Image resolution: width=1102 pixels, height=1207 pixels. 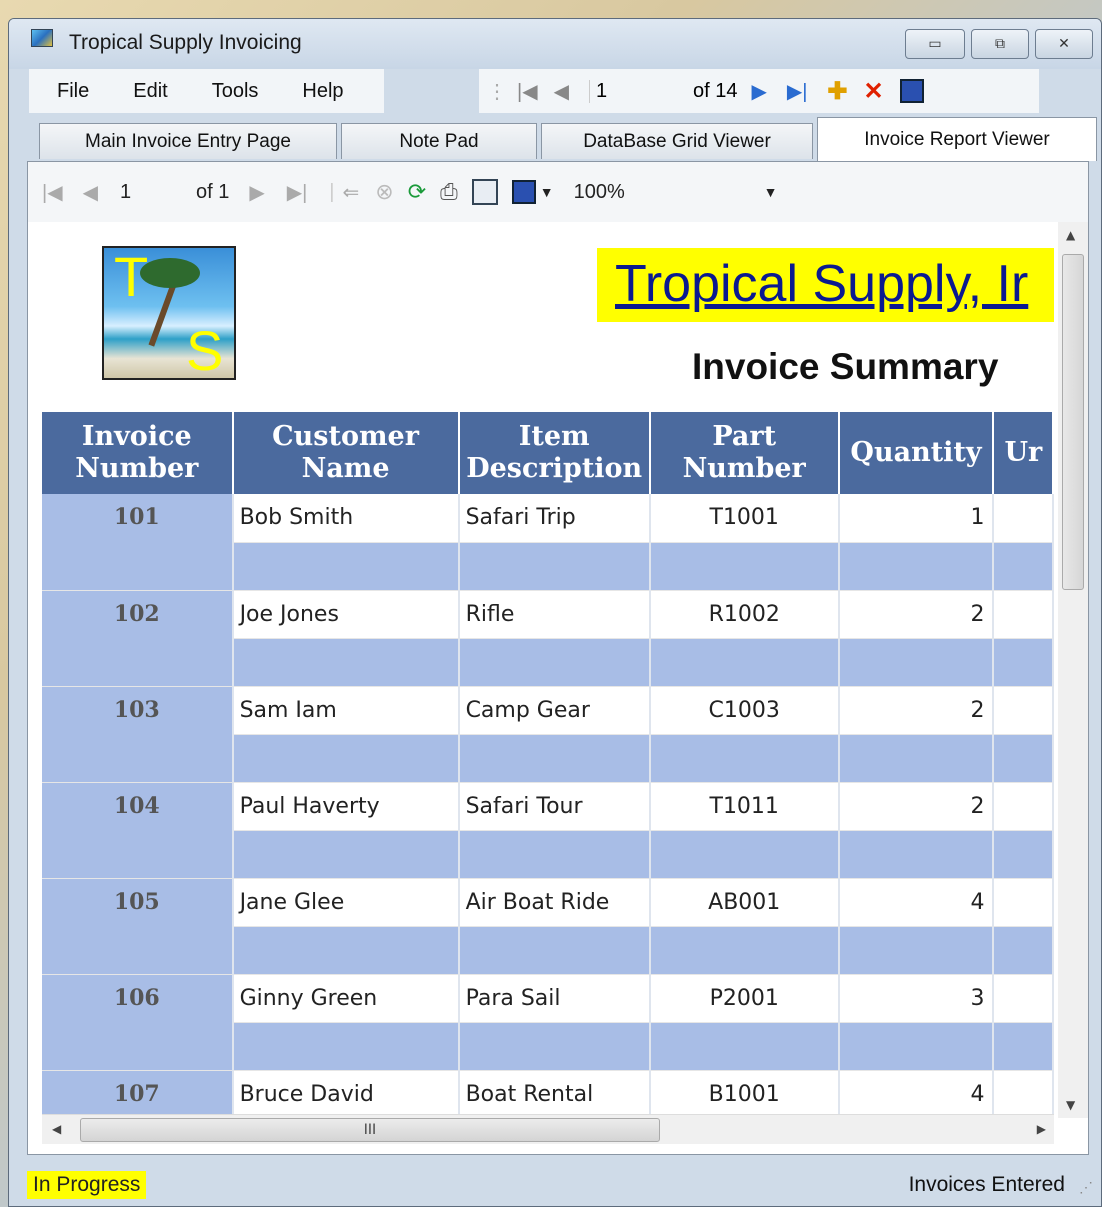 What do you see at coordinates (554, 518) in the screenshot?
I see `item-description-cell: Safari Trip` at bounding box center [554, 518].